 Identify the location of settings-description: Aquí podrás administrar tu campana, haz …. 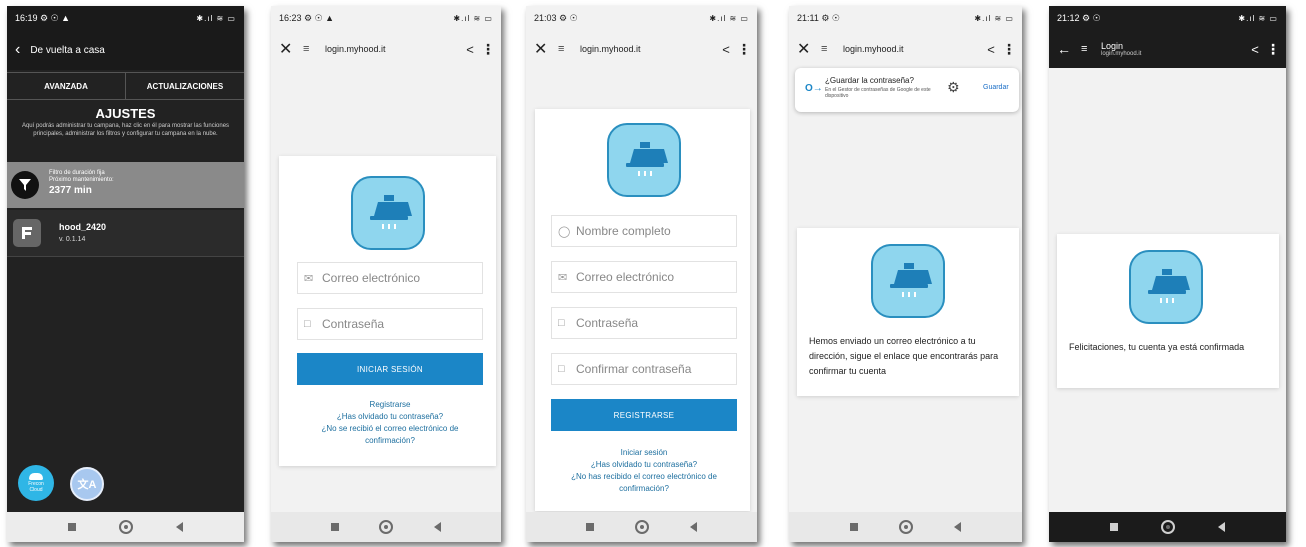
(125, 130).